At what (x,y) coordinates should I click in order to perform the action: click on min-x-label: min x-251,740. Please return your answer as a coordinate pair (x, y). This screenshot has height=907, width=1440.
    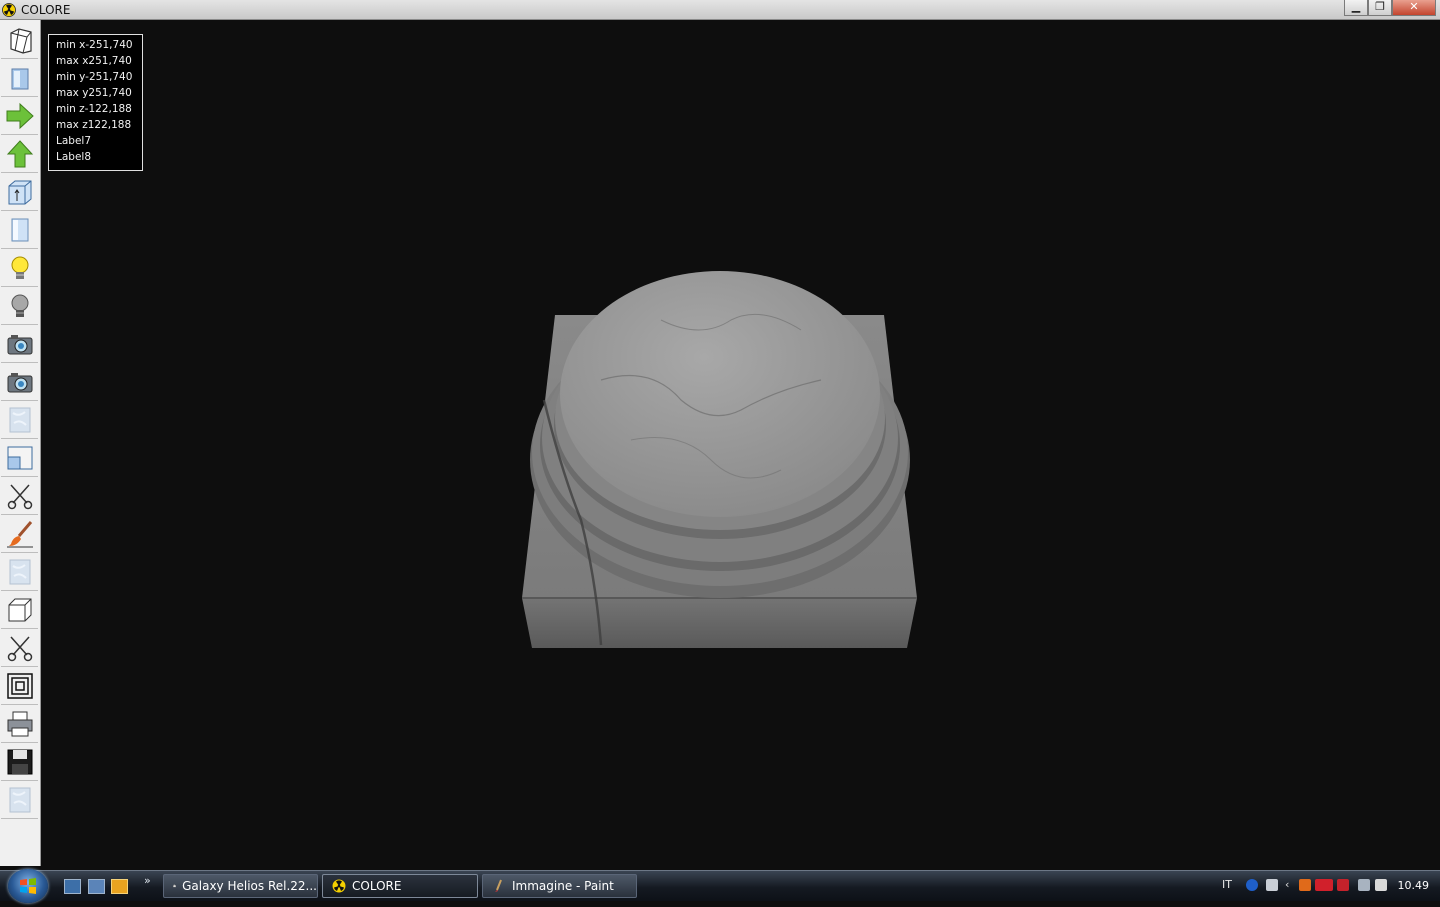
    Looking at the image, I should click on (94, 45).